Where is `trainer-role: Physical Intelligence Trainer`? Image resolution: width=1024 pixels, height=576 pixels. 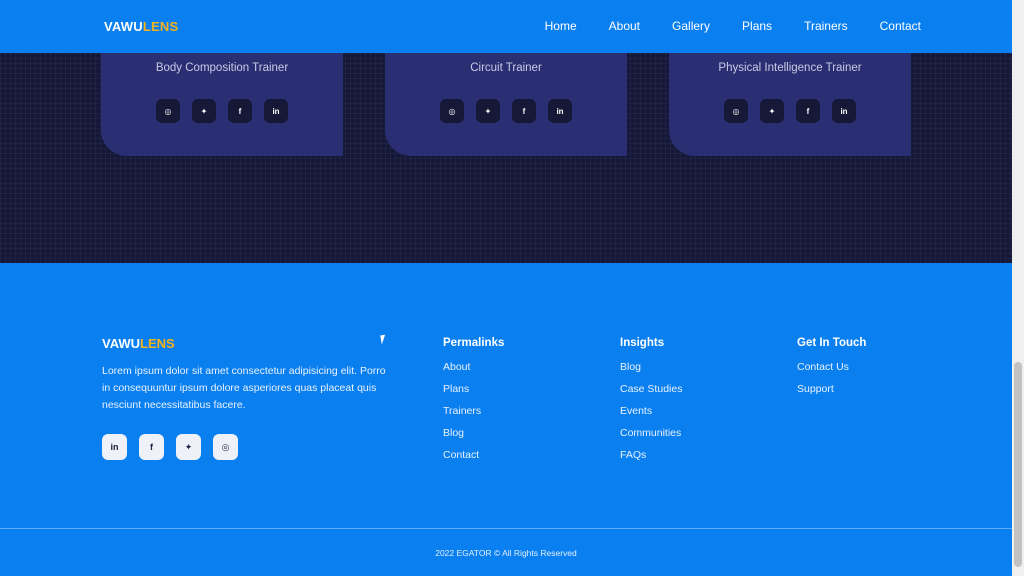
trainer-role: Physical Intelligence Trainer is located at coordinates (790, 68).